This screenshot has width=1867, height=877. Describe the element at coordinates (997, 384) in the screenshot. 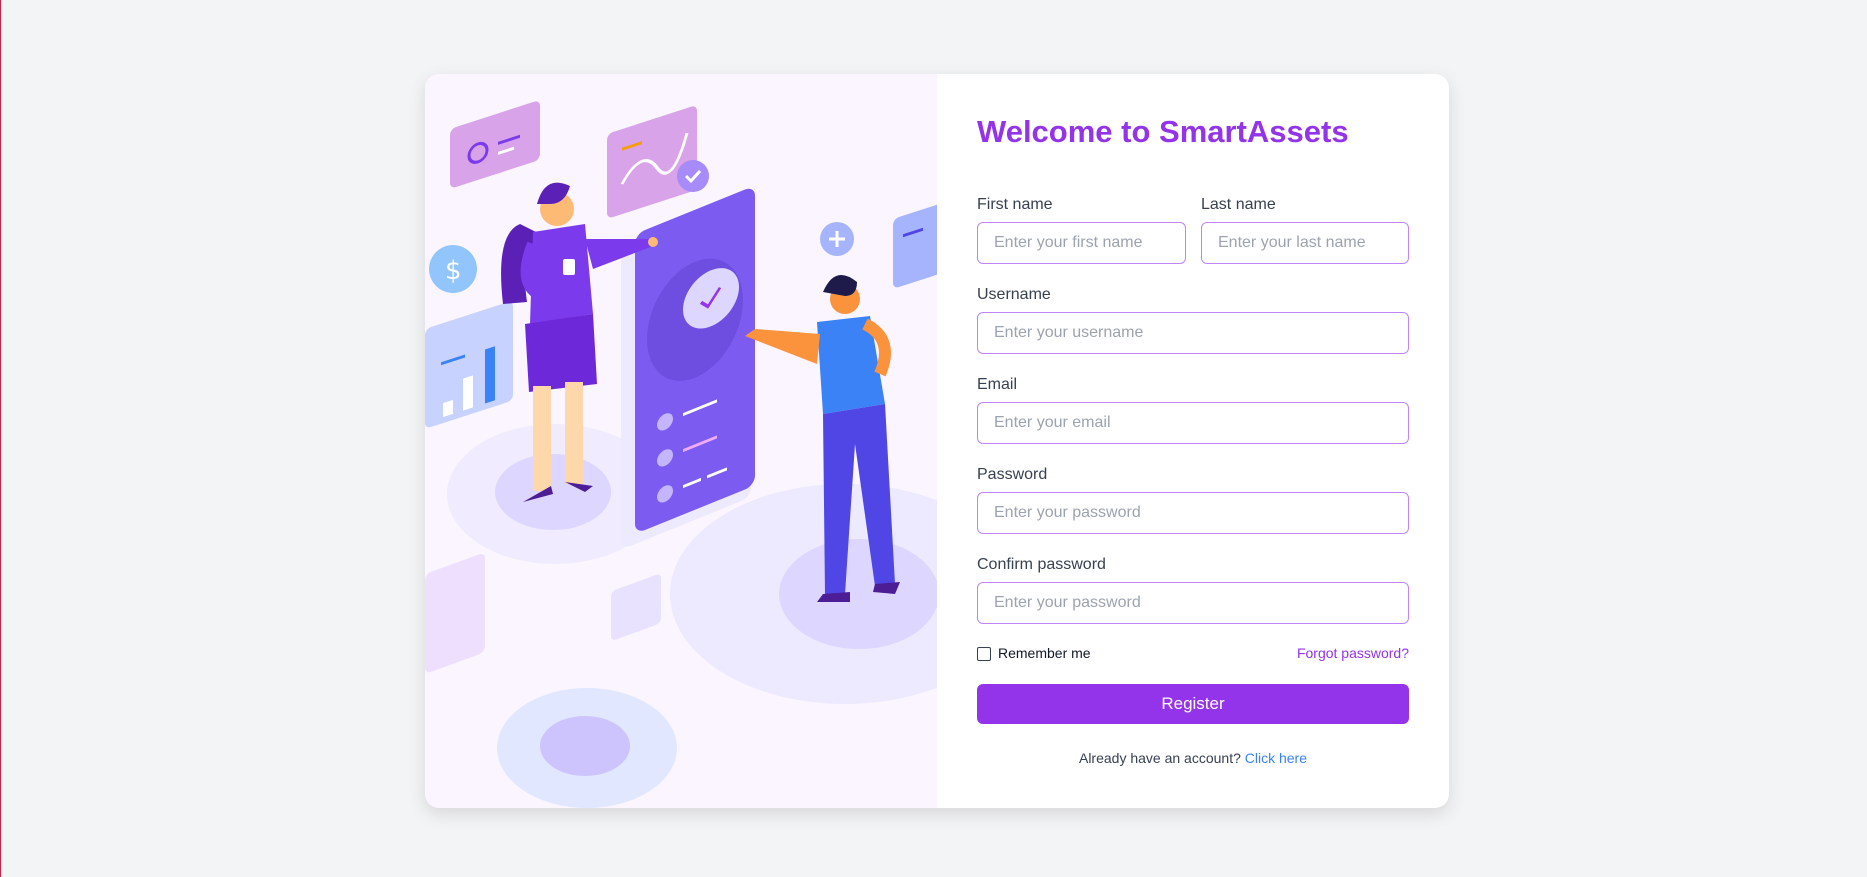

I see `email-label: Email` at that location.